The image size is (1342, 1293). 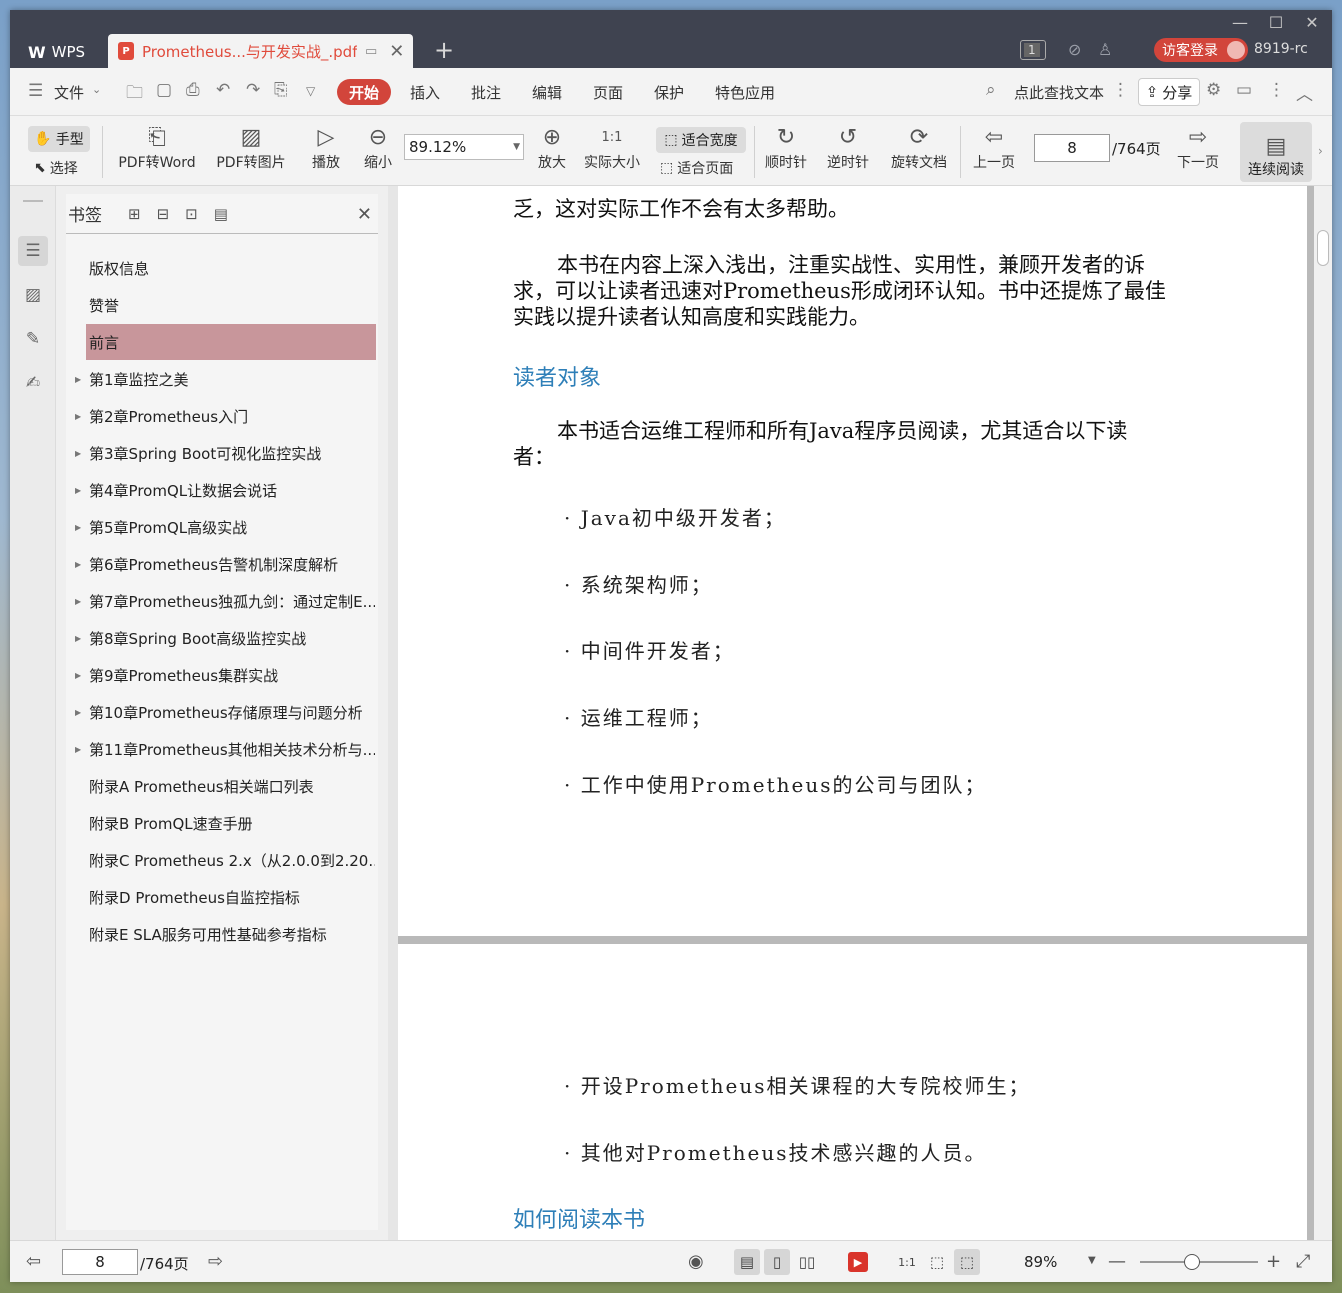 I want to click on arrow-left-icon: ⇦, so click(x=33, y=1261).